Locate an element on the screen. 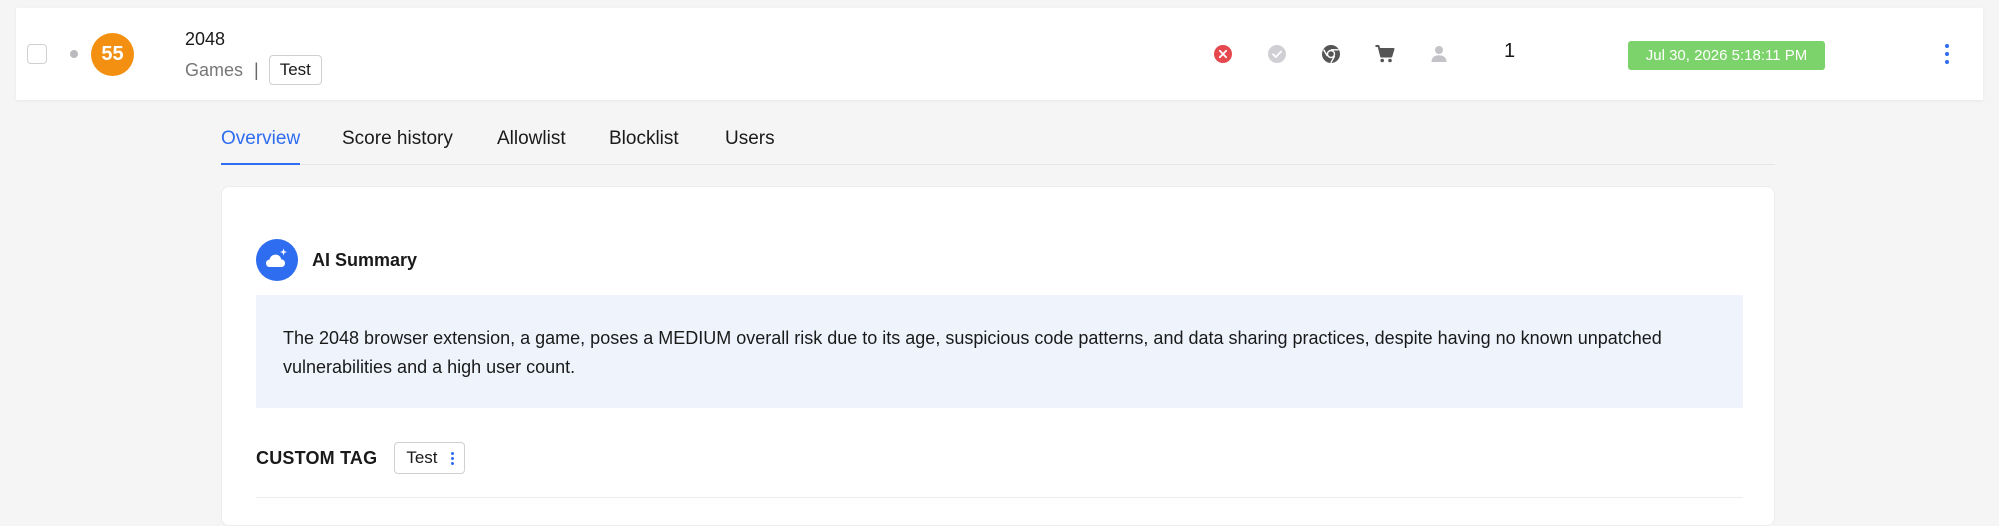 The image size is (1999, 526). ai-sparkle-icon is located at coordinates (277, 260).